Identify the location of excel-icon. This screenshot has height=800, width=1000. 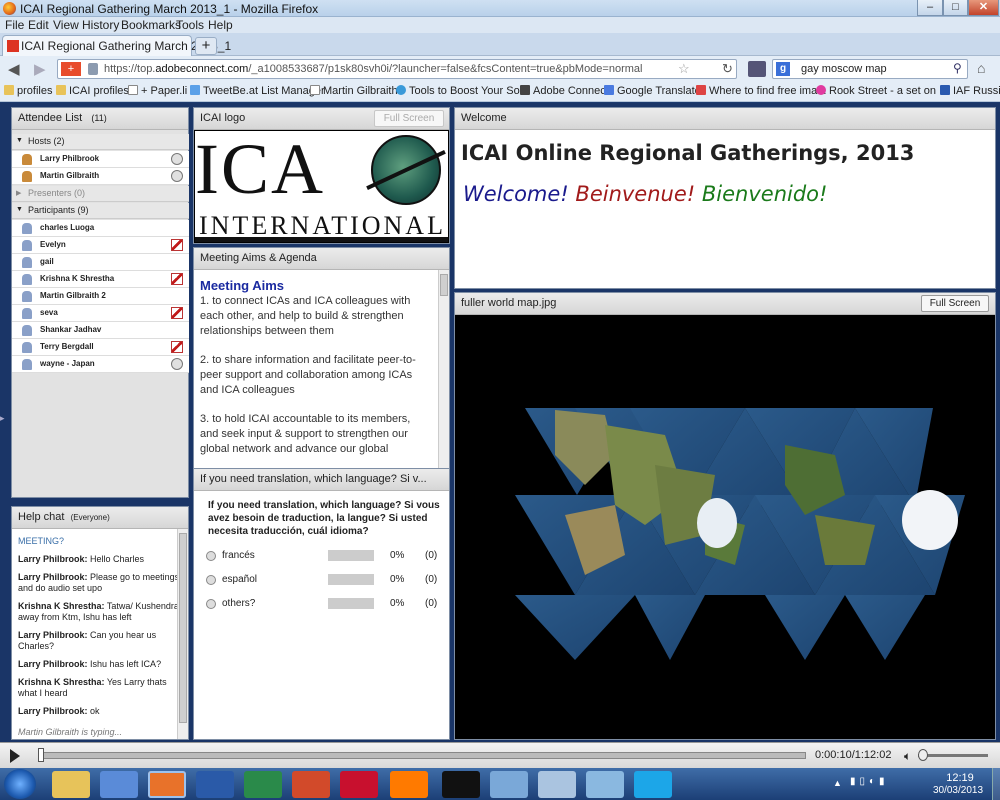
(263, 784).